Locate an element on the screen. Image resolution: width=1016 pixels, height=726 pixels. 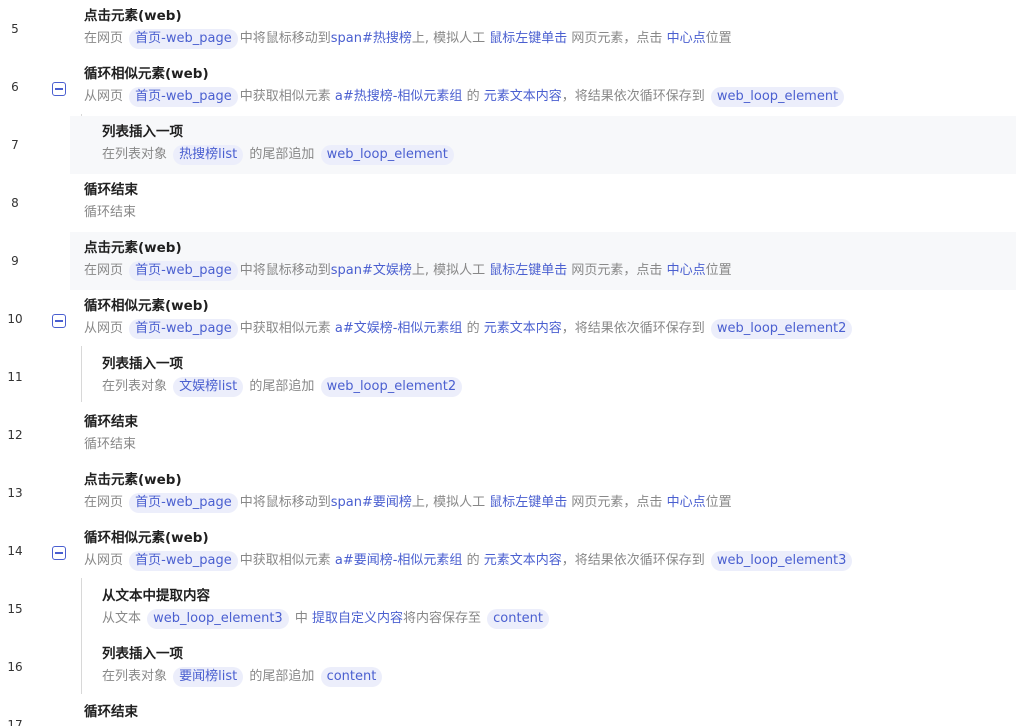
action-keyword: 提取自定义内容 is located at coordinates (357, 618).